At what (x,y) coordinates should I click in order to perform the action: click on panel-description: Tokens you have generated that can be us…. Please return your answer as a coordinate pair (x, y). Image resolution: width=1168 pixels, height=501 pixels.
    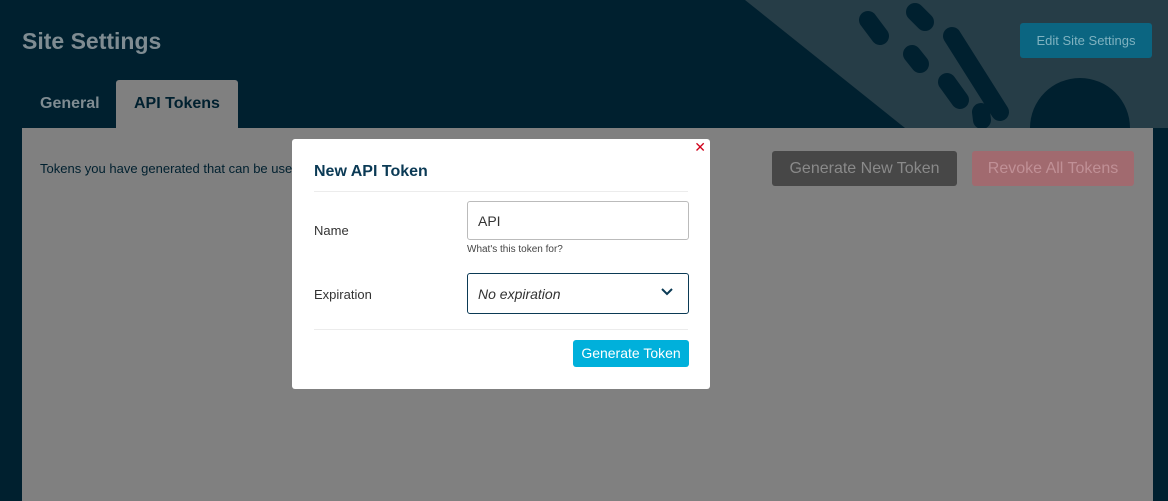
    Looking at the image, I should click on (170, 168).